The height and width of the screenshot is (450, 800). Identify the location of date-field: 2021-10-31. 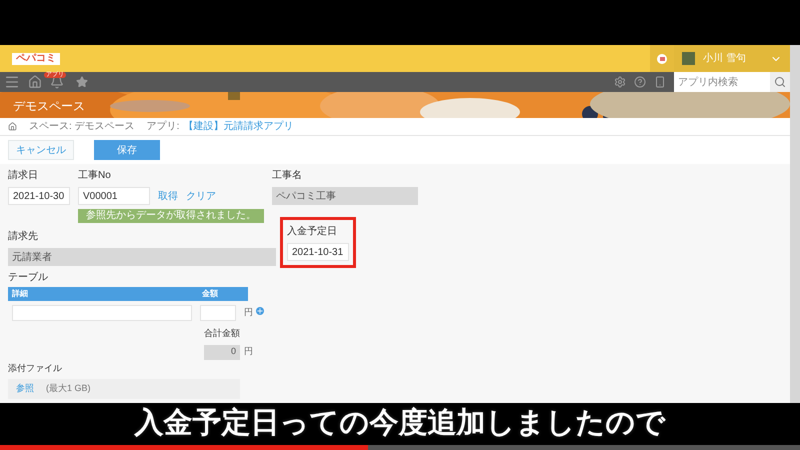
(318, 252).